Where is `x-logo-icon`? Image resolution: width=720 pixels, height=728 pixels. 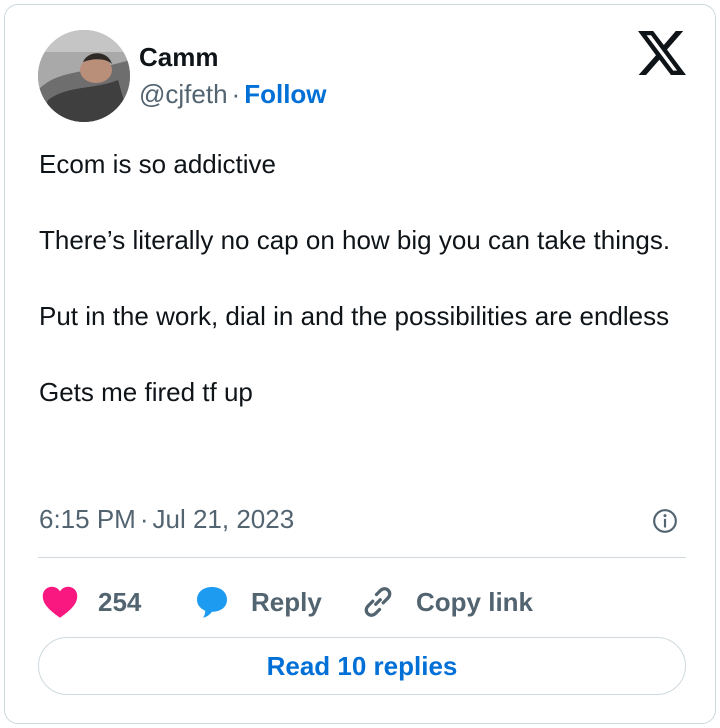 x-logo-icon is located at coordinates (662, 53).